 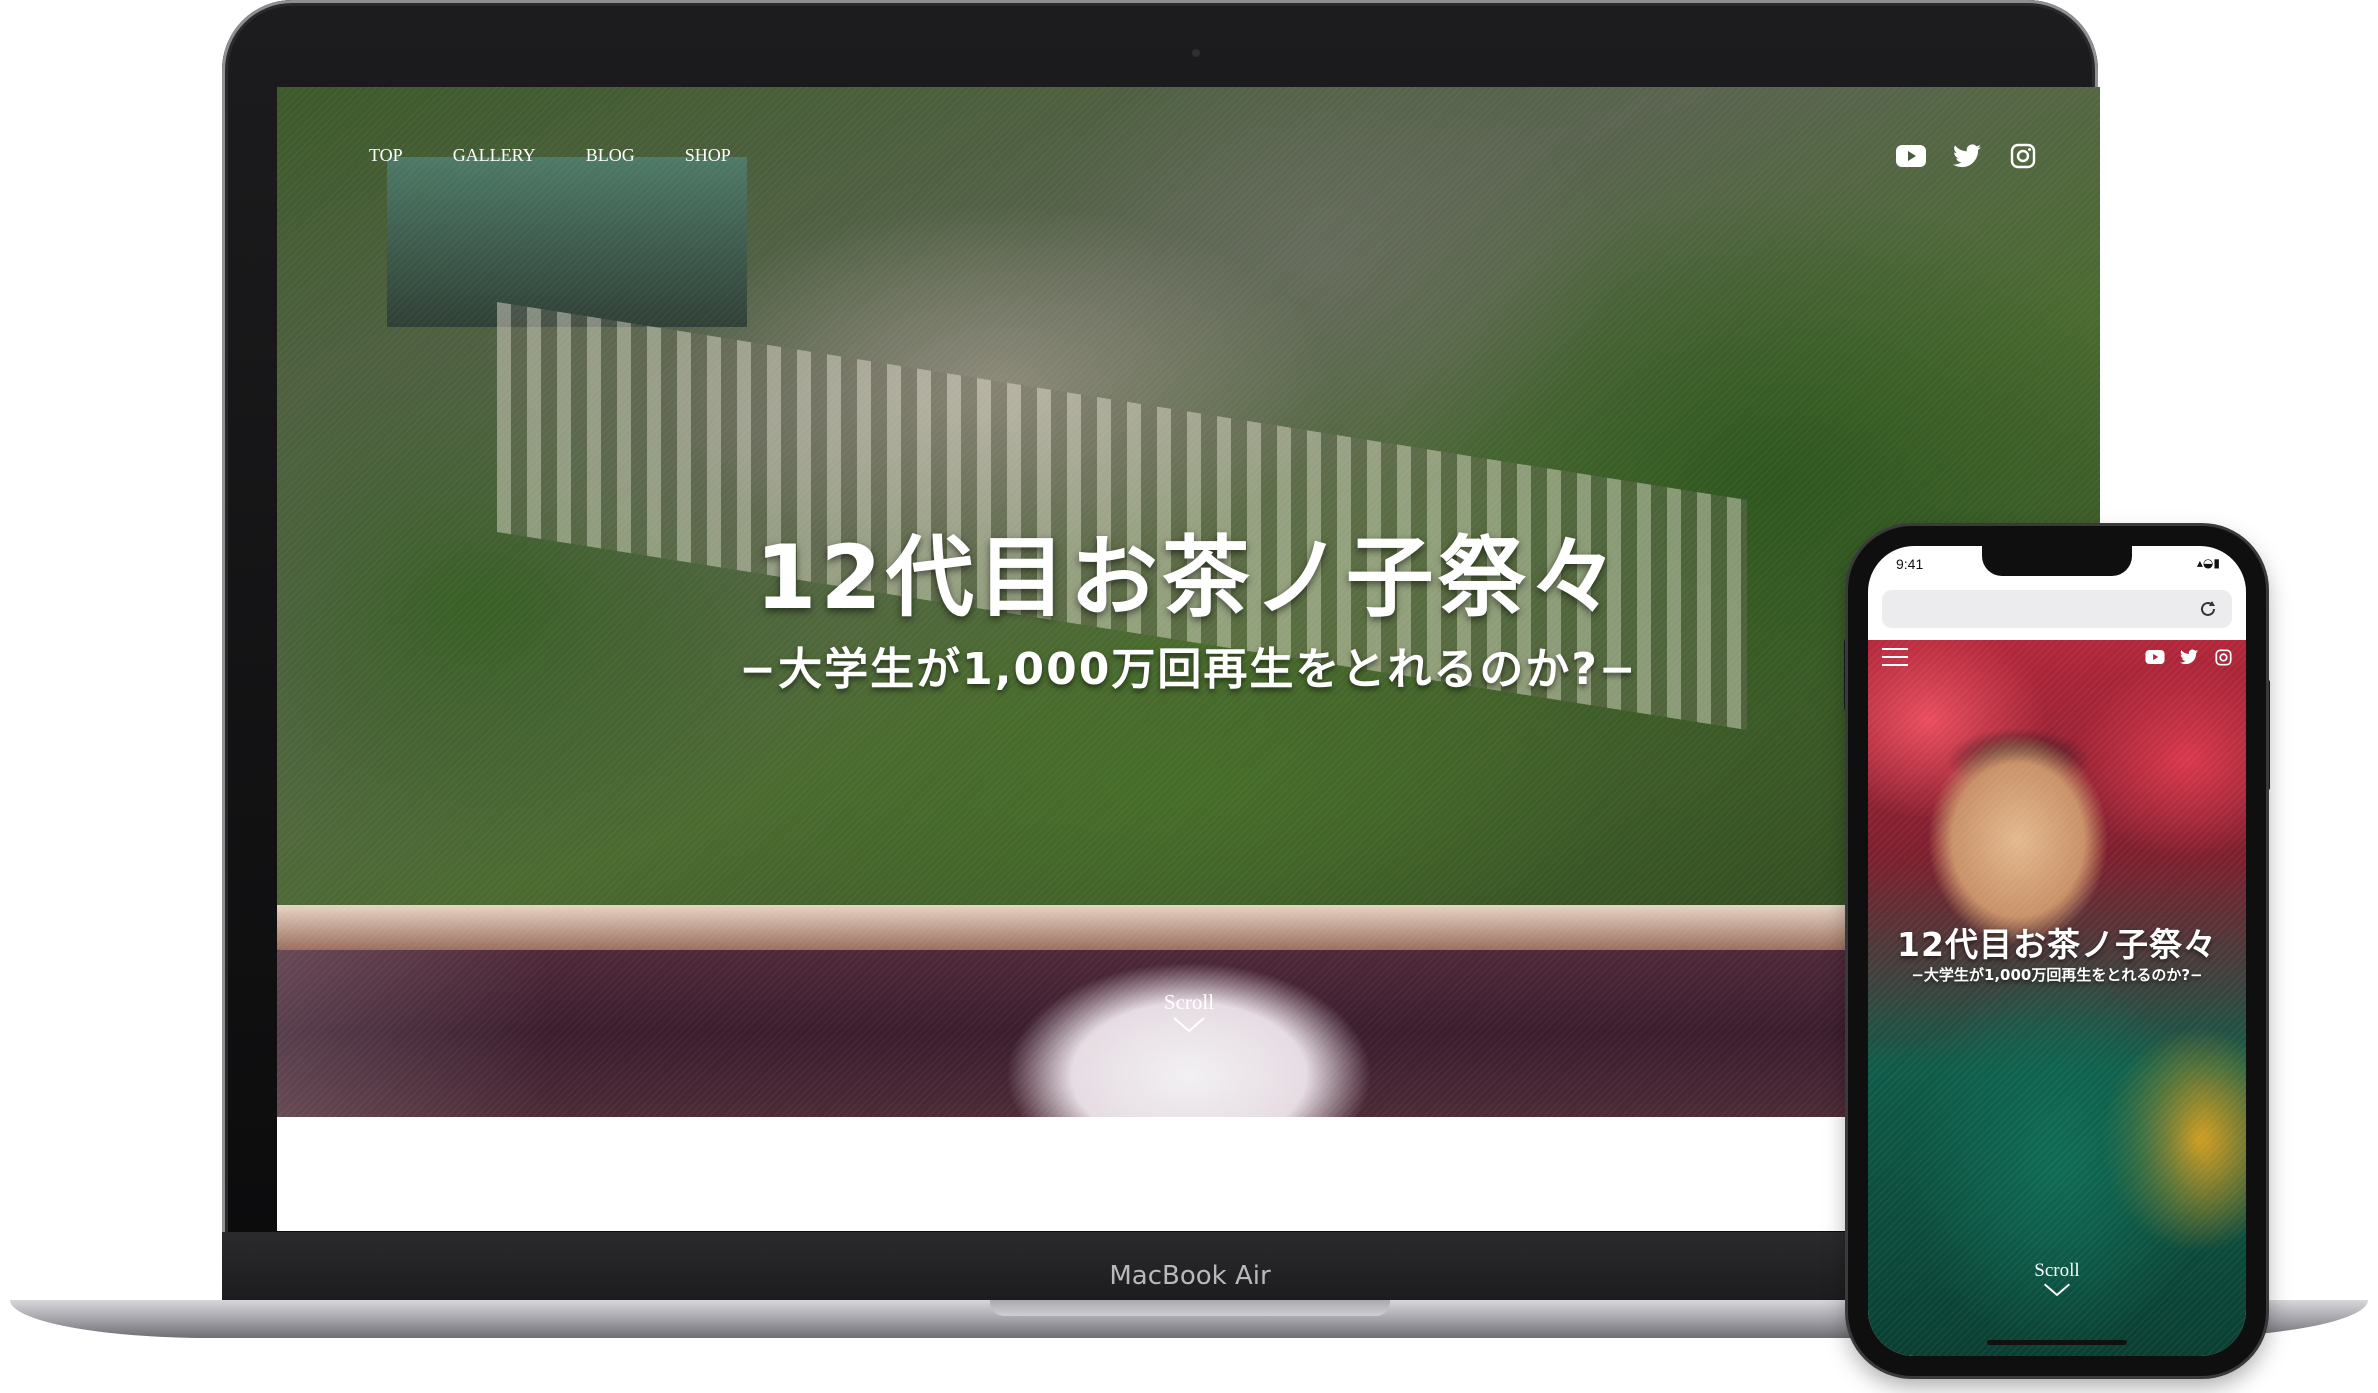 What do you see at coordinates (708, 155) in the screenshot?
I see `nav-item-shop: SHOP` at bounding box center [708, 155].